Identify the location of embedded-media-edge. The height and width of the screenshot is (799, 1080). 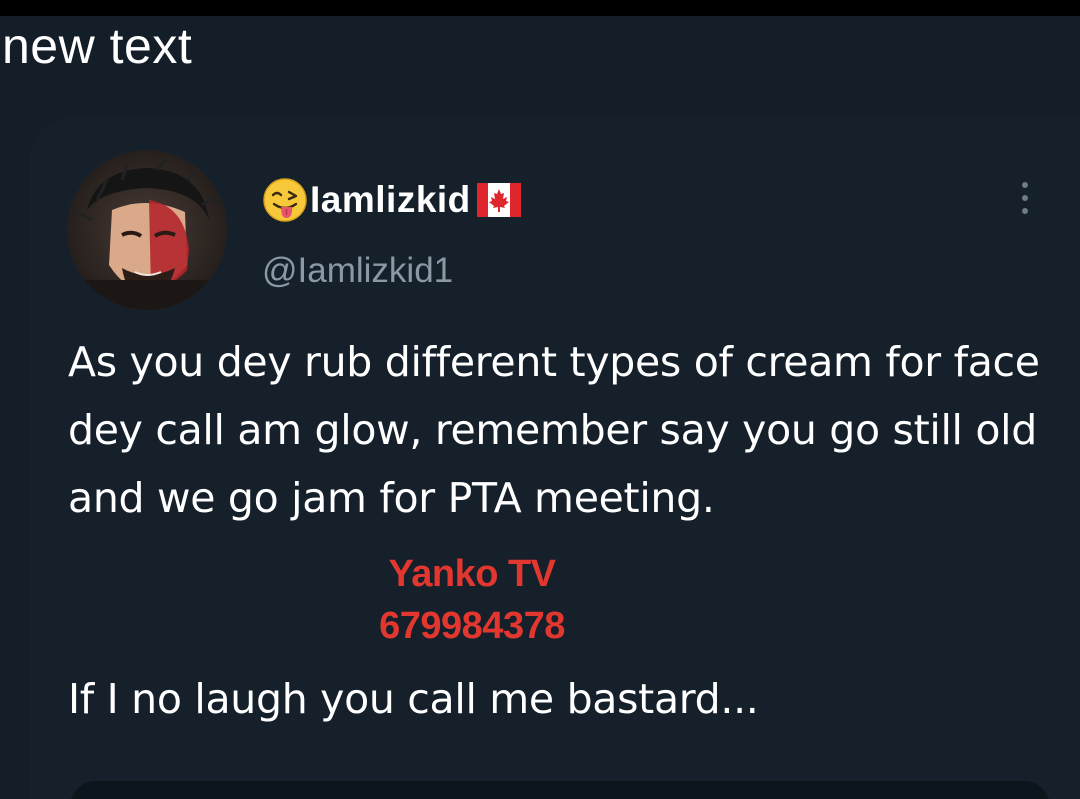
(560, 790).